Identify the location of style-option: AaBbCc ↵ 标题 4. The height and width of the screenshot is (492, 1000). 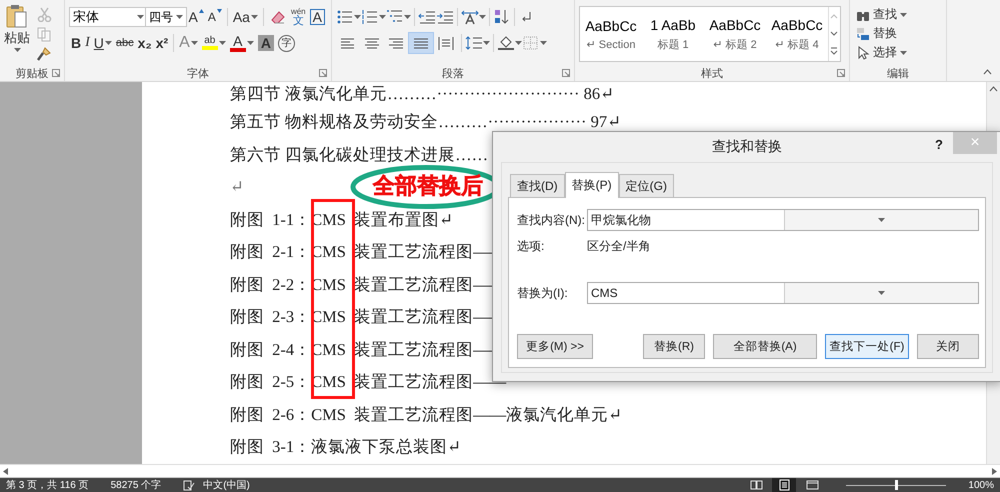
(797, 34).